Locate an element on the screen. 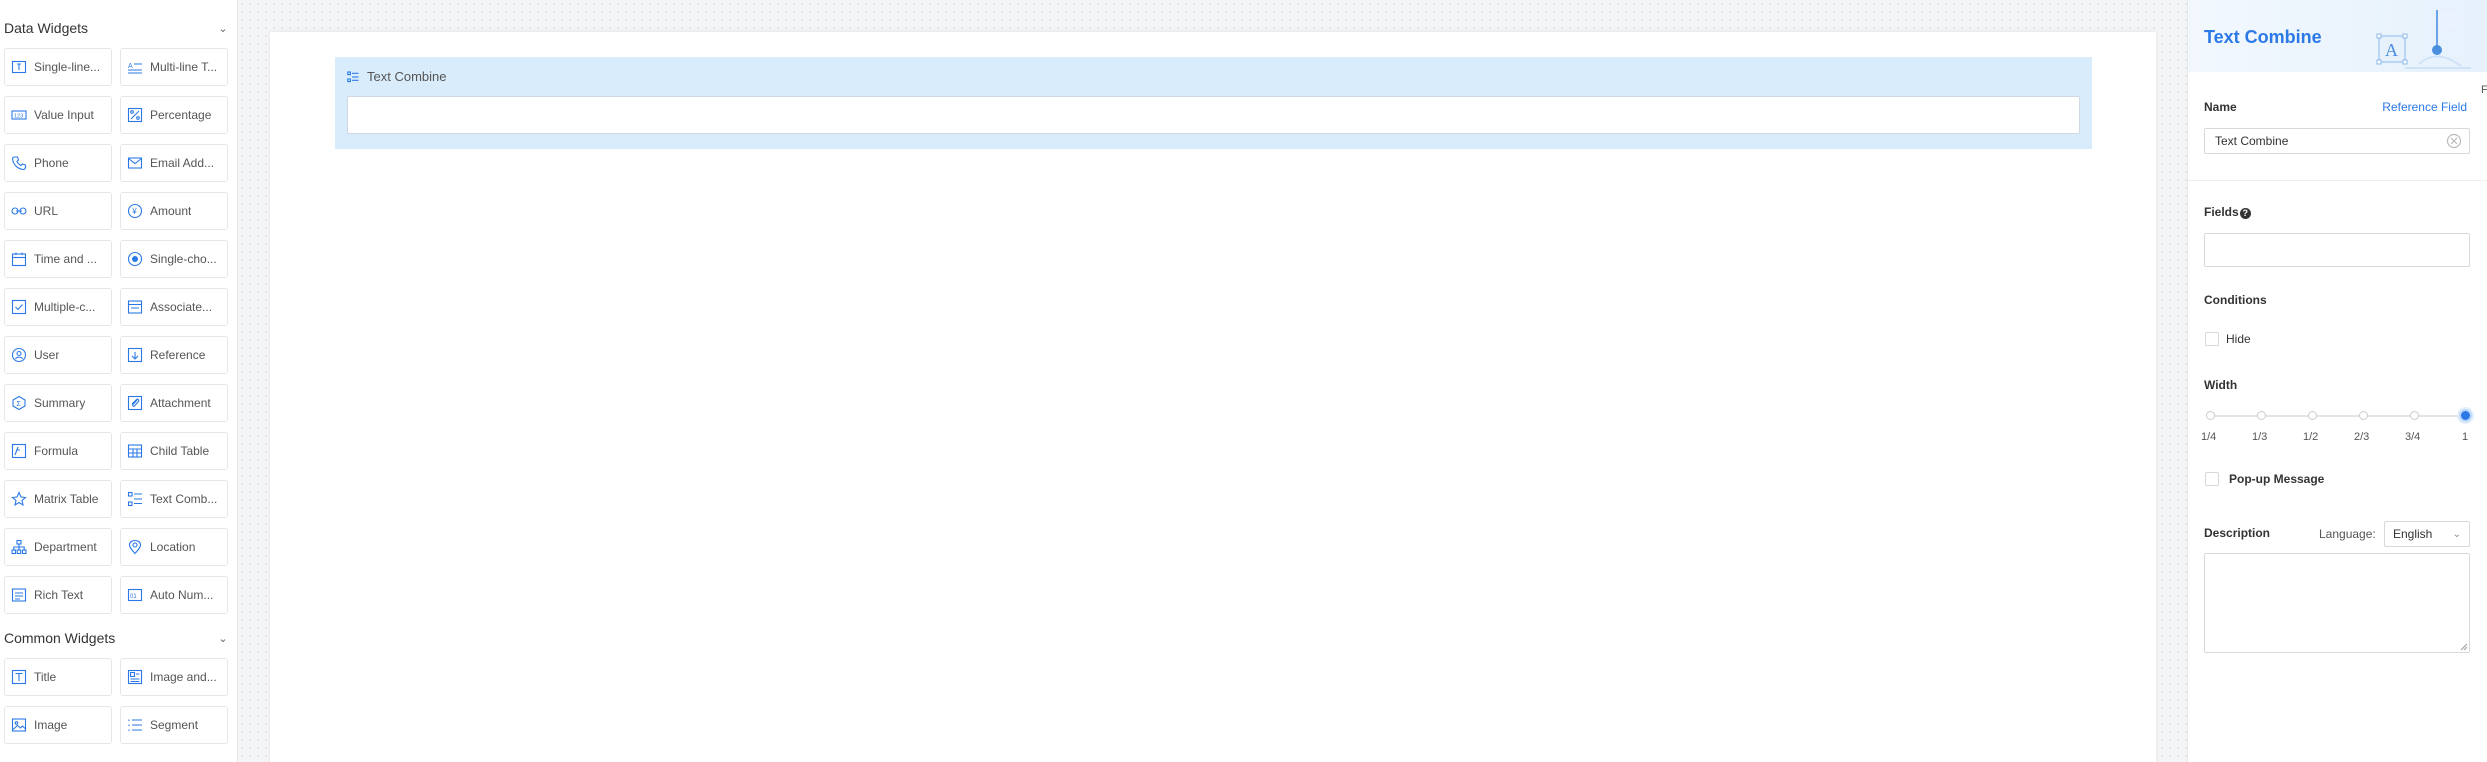 The height and width of the screenshot is (762, 2487). field-preview-input is located at coordinates (1213, 115).